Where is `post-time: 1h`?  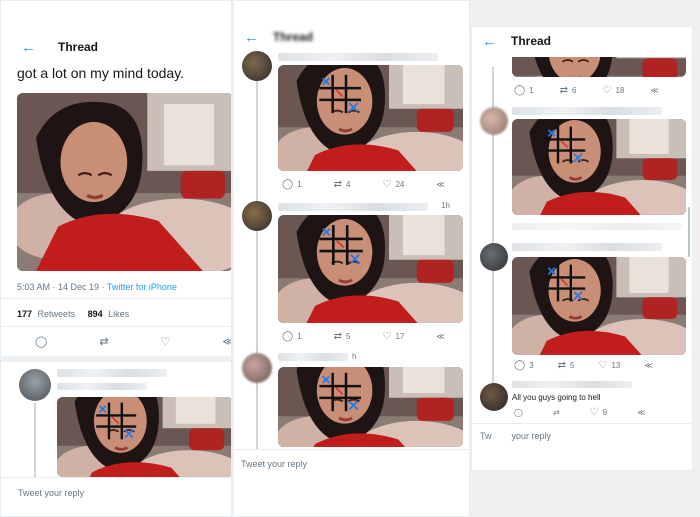
post-time: 1h is located at coordinates (445, 205).